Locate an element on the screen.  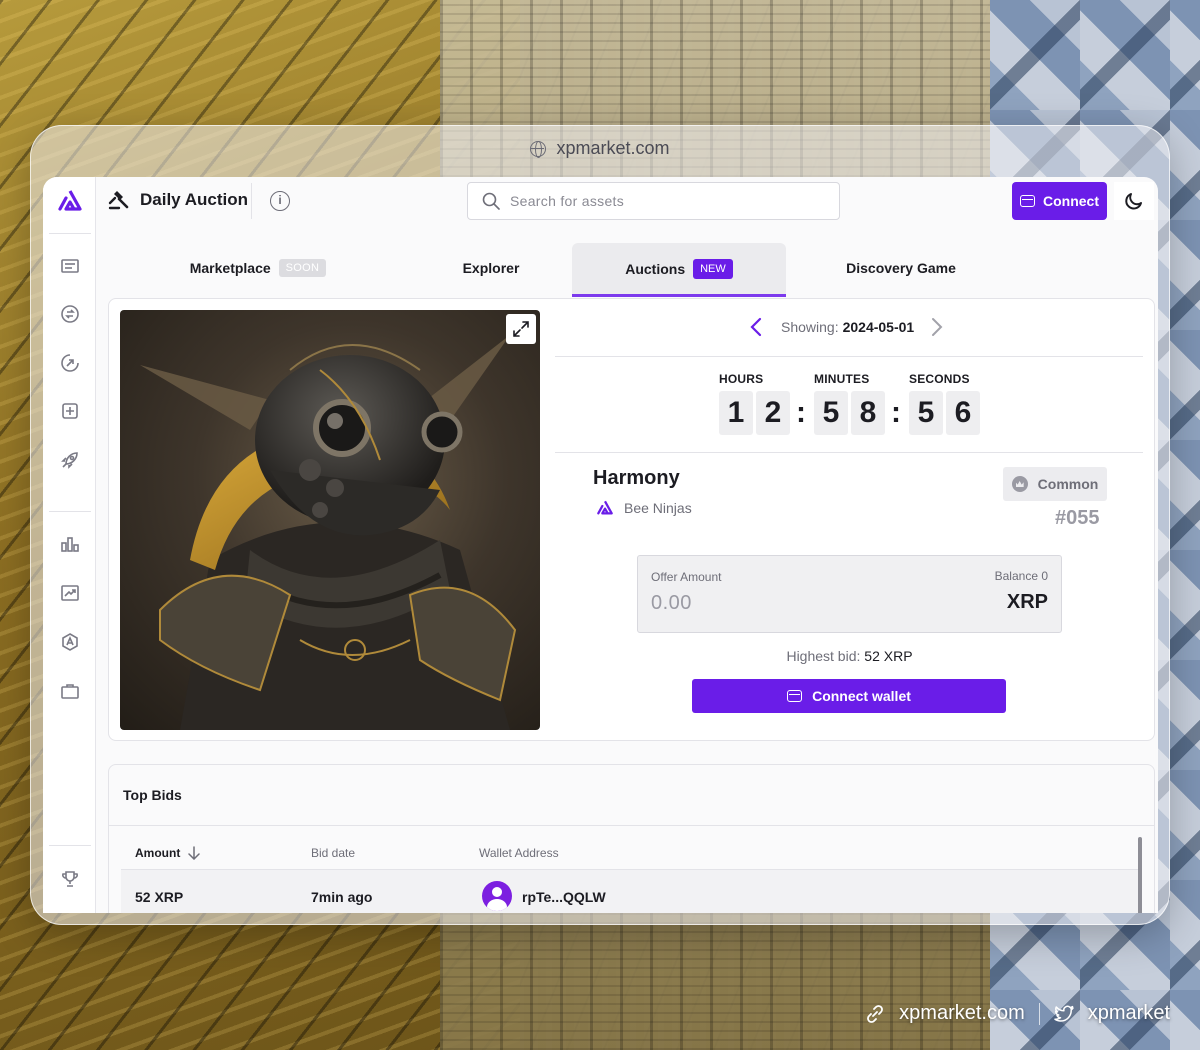
search-box is located at coordinates (653, 201).